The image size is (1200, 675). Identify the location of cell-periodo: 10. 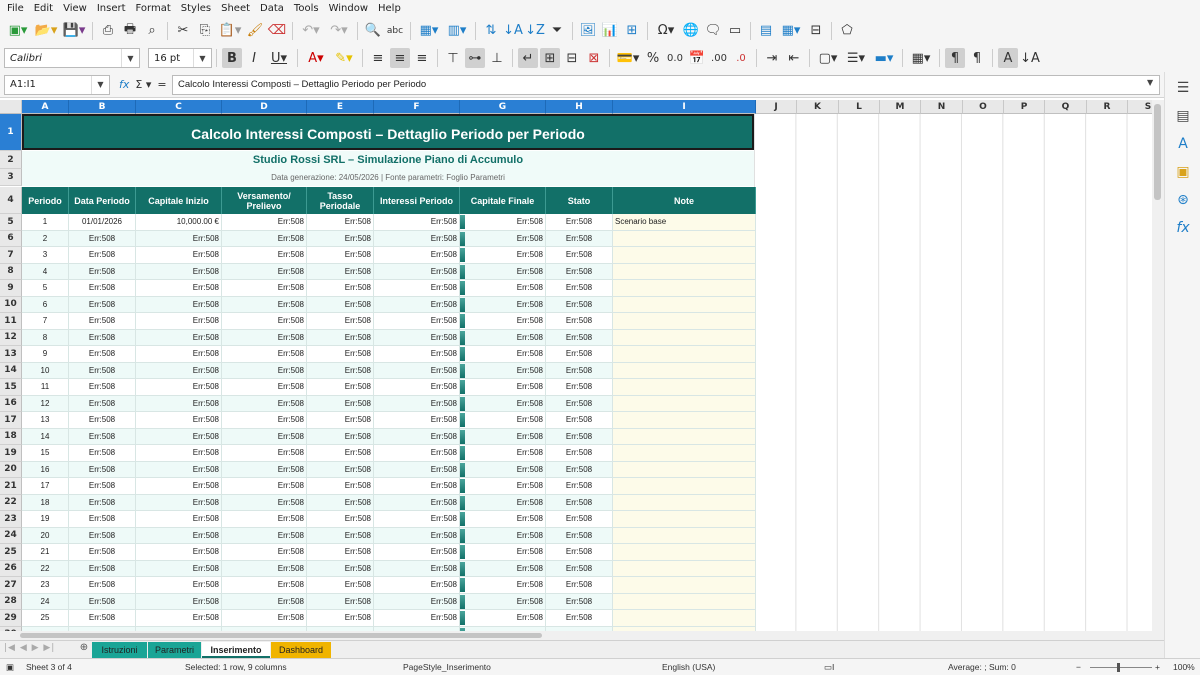
(45, 370).